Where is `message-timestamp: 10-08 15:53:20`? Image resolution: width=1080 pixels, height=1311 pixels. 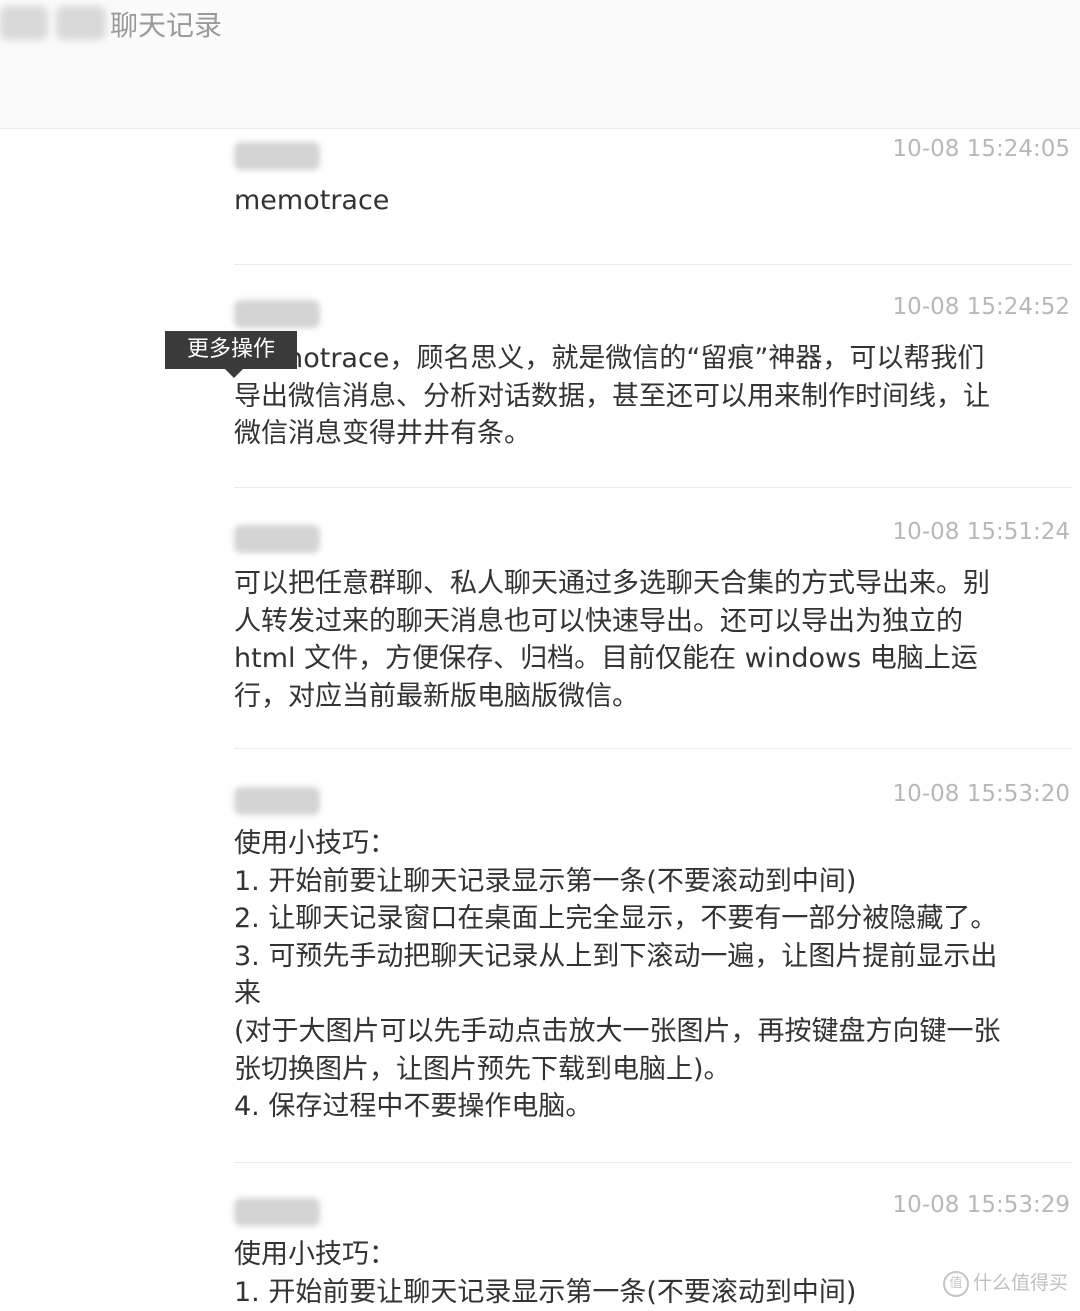
message-timestamp: 10-08 15:53:20 is located at coordinates (981, 794).